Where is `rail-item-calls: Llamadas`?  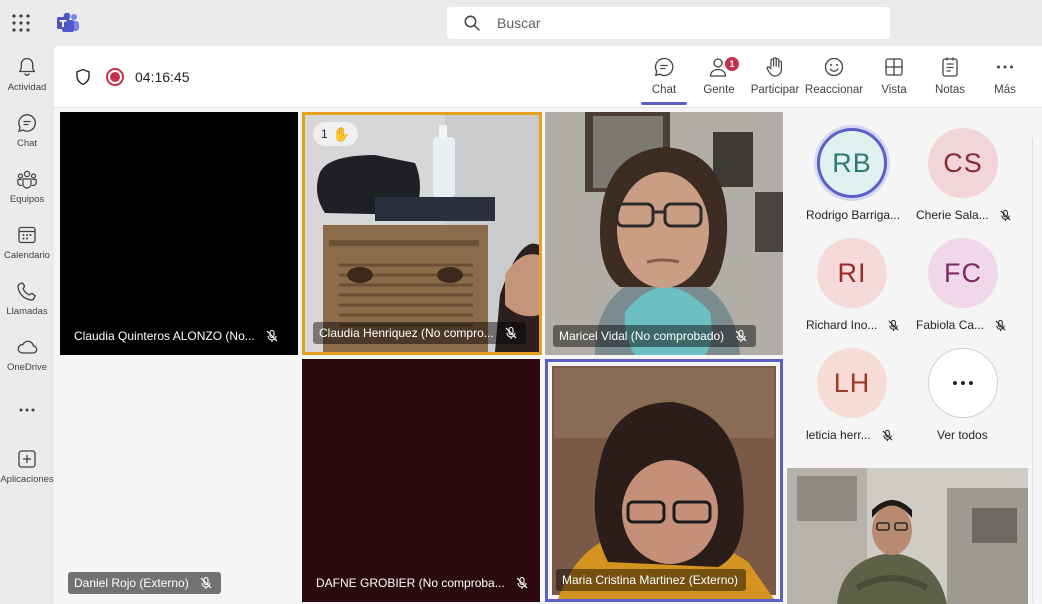
rail-item-calls: Llamadas is located at coordinates (27, 298).